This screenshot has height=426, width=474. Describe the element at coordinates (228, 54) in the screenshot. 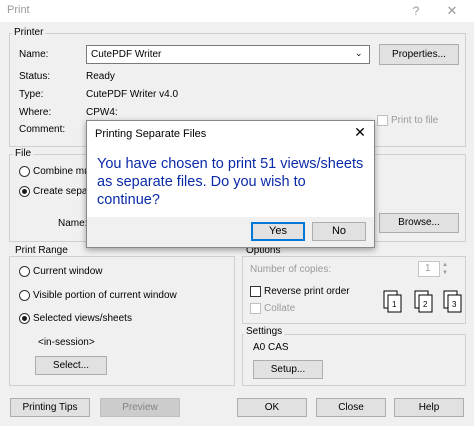

I see `printer-name-select: CutePDF Writer ⌄` at that location.